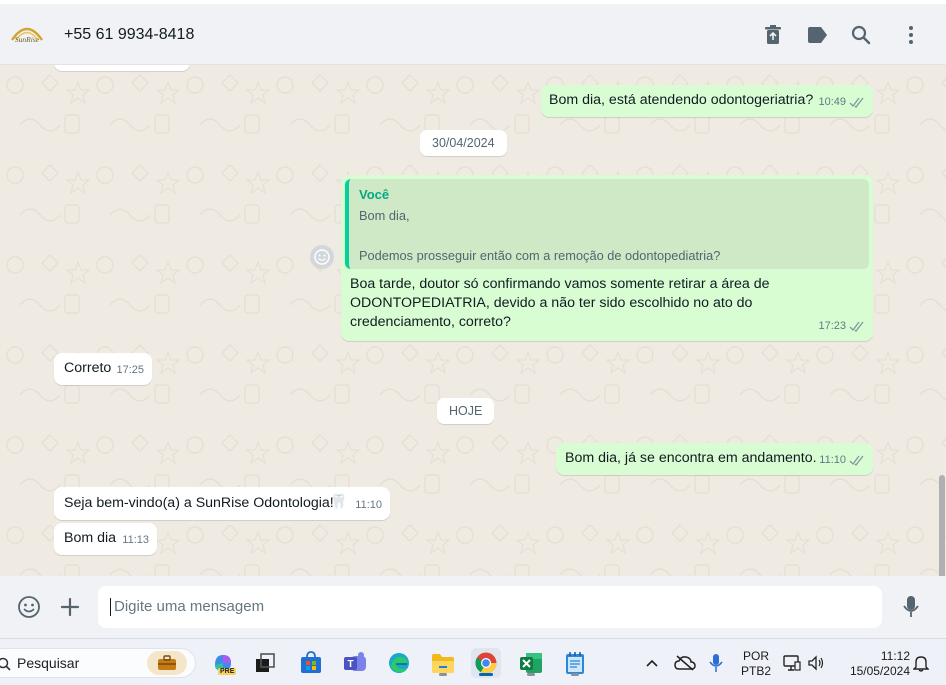 The width and height of the screenshot is (946, 685). I want to click on clock-time: 11:12, so click(895, 656).